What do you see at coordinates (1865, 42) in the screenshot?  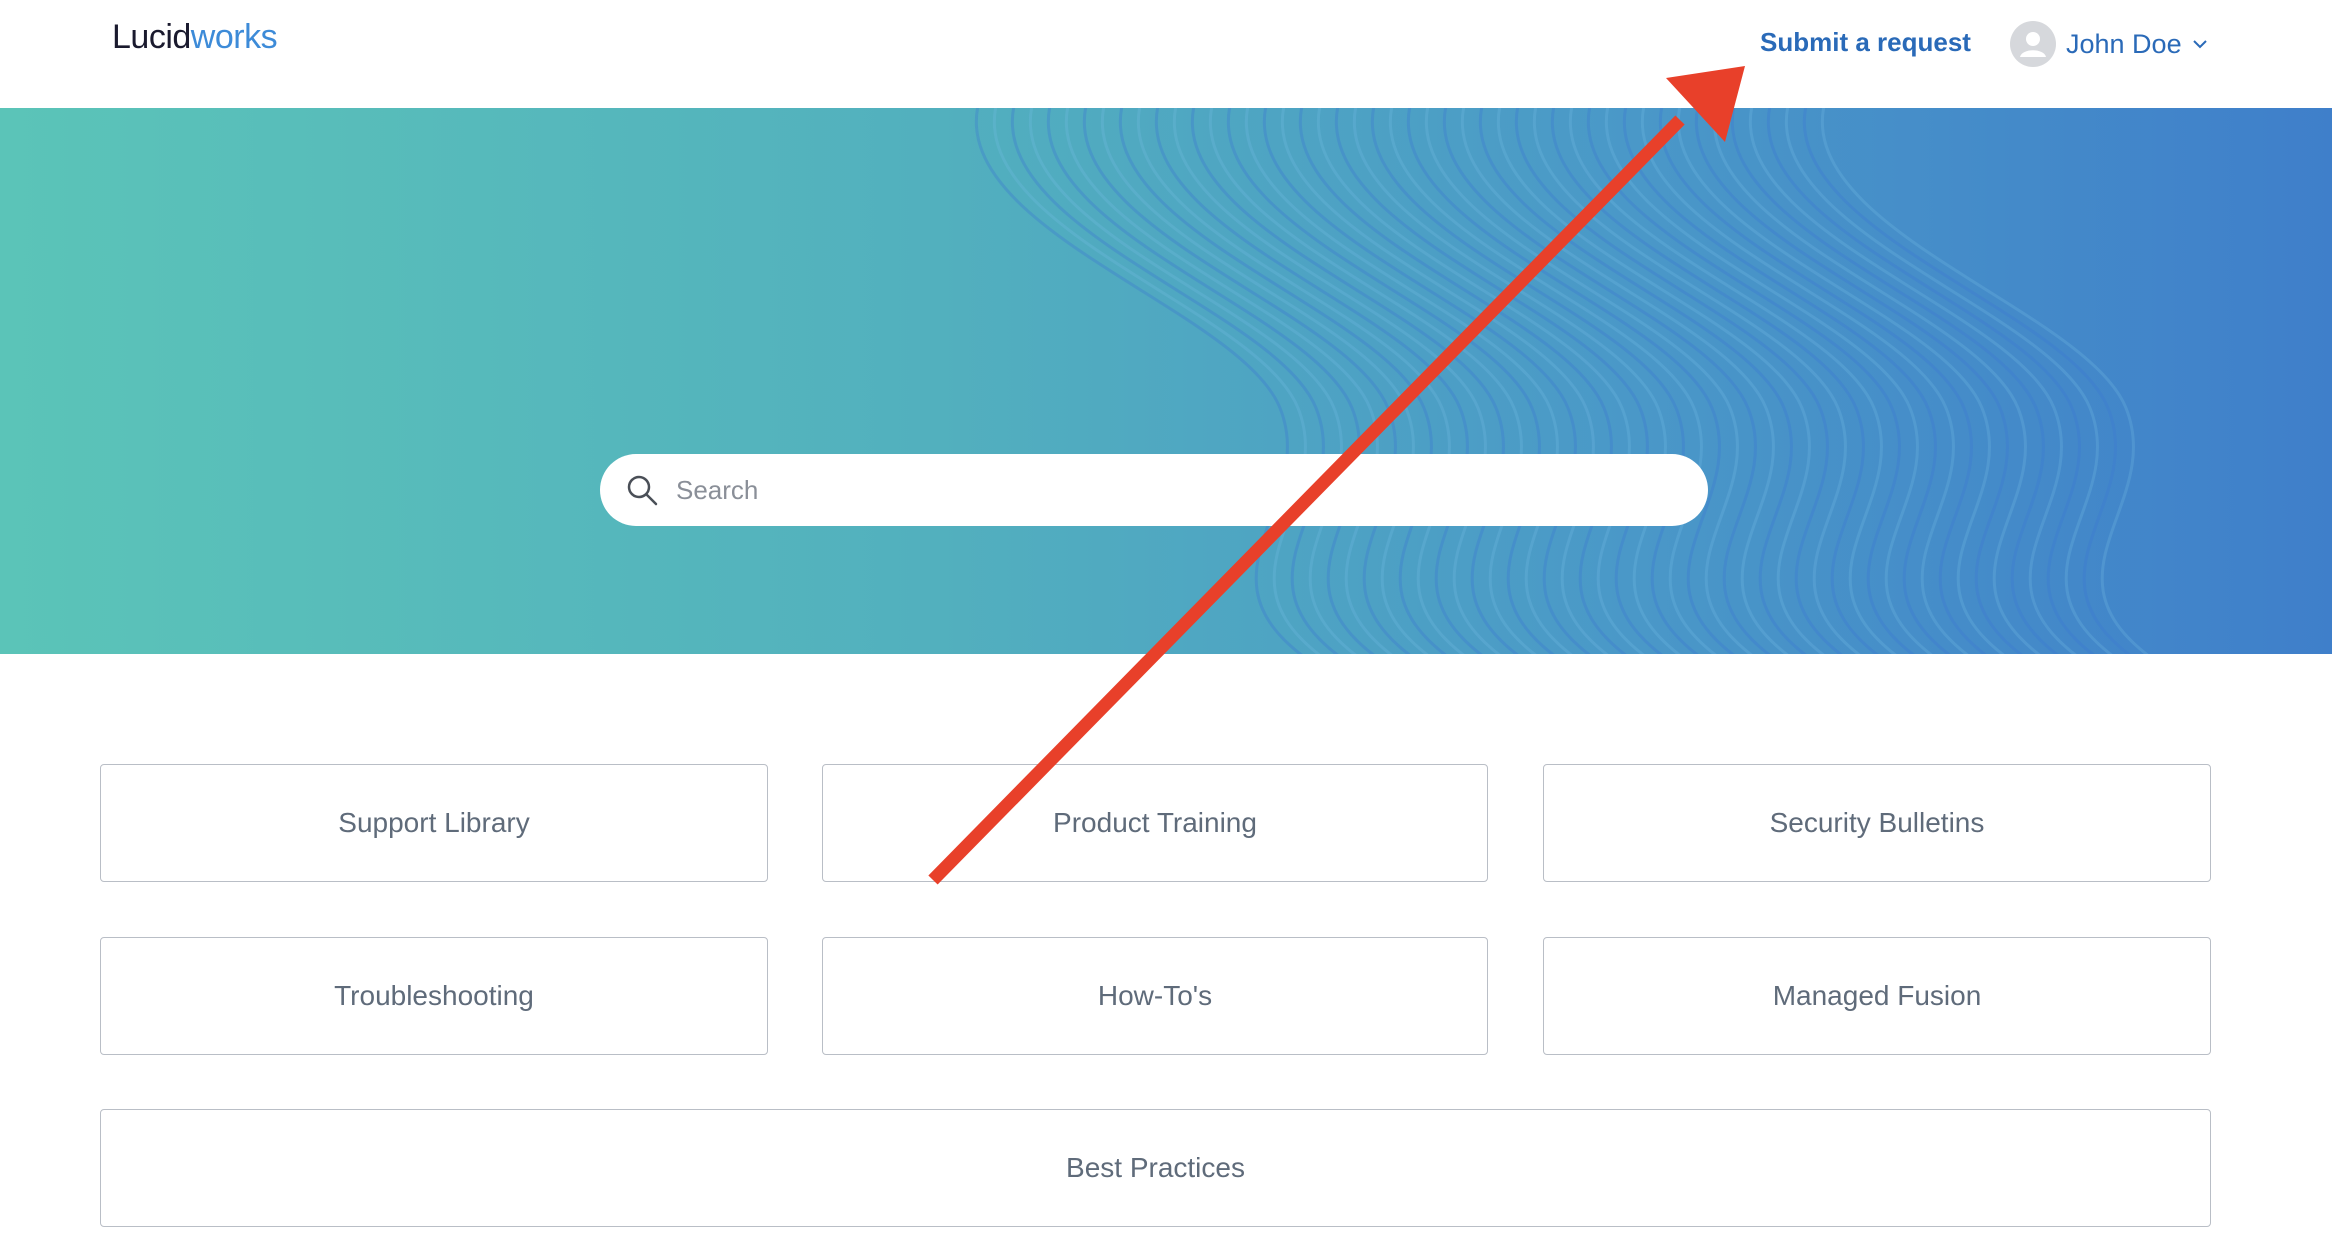 I see `submit-request-link: Submit a request` at bounding box center [1865, 42].